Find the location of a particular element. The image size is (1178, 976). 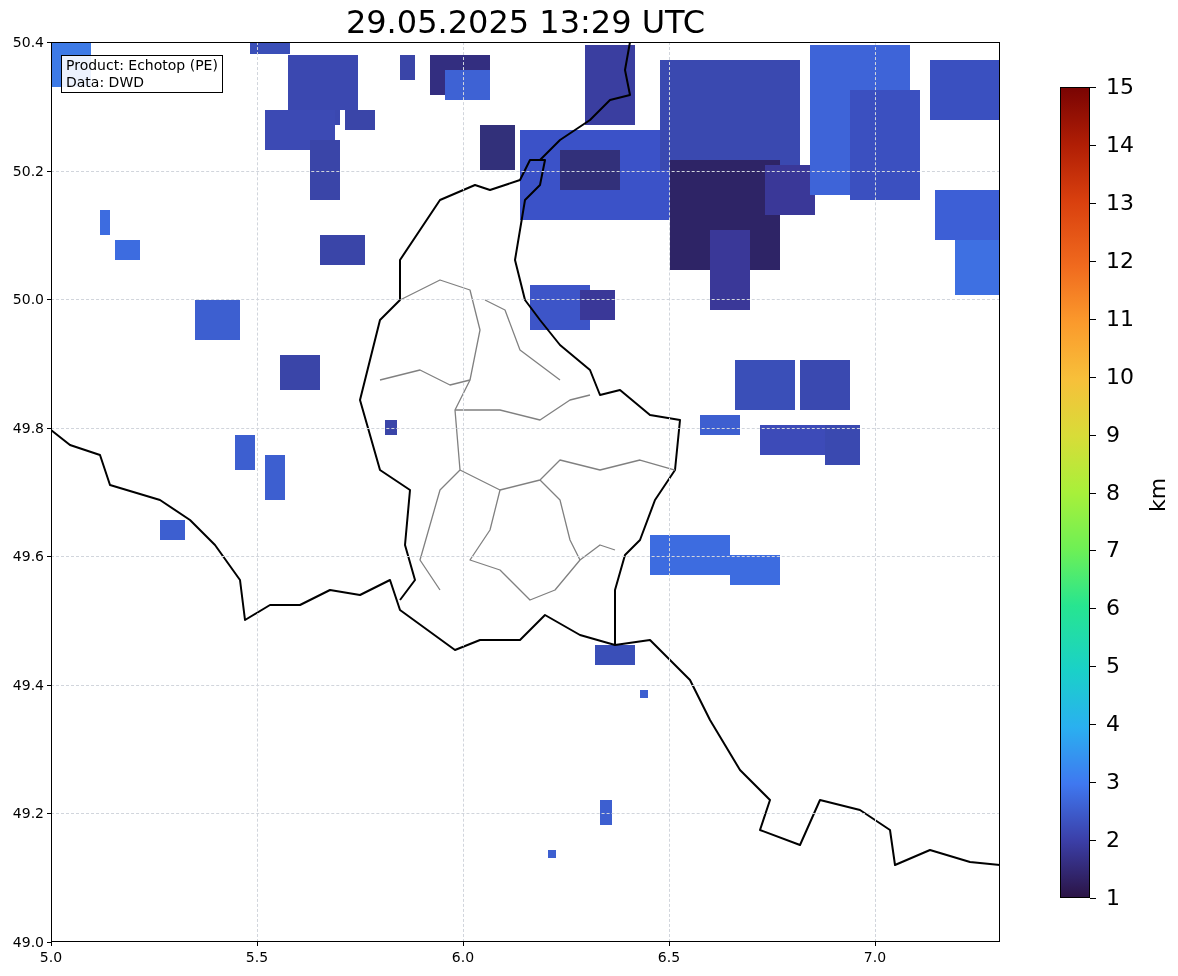

y-tick-label: 49.2 is located at coordinates (27, 813).